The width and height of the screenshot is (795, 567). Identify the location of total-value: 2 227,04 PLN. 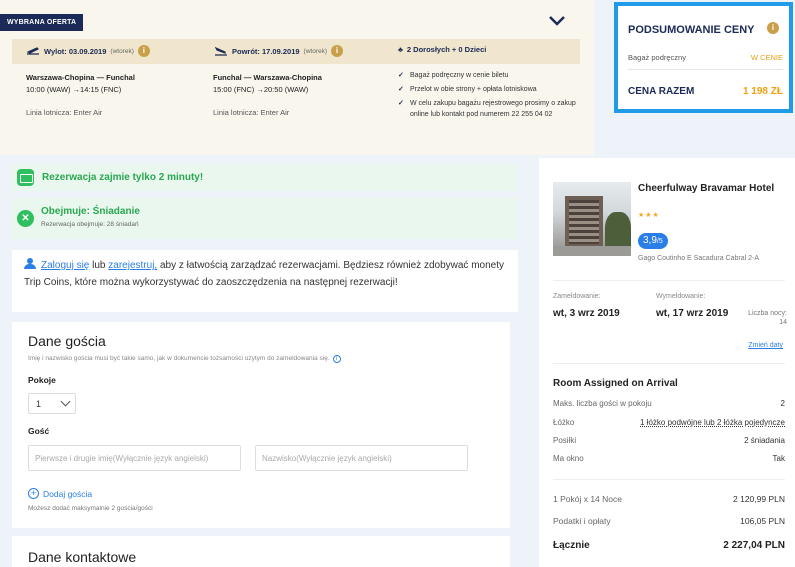
(754, 545).